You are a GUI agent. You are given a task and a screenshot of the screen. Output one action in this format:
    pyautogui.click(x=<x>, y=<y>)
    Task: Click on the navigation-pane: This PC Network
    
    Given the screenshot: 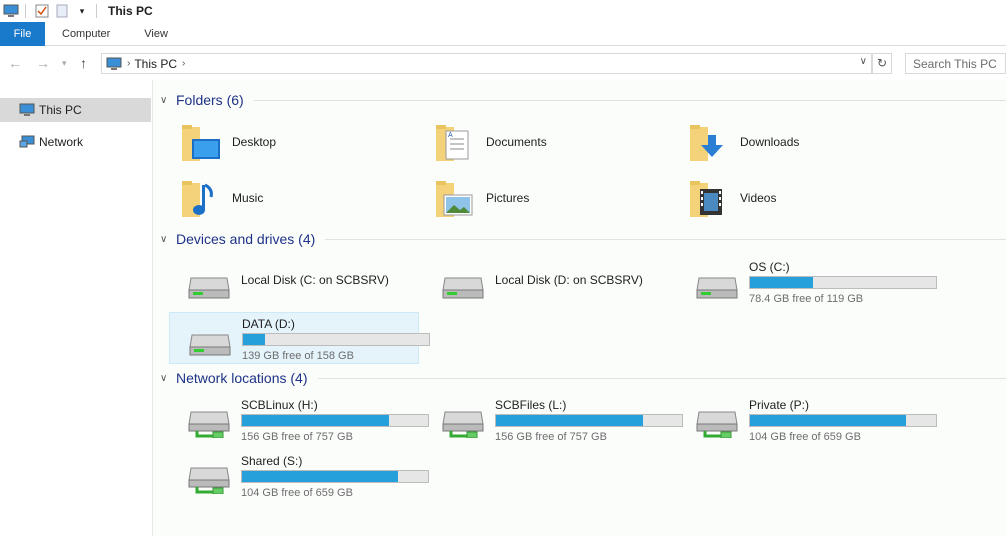 What is the action you would take?
    pyautogui.click(x=76, y=308)
    